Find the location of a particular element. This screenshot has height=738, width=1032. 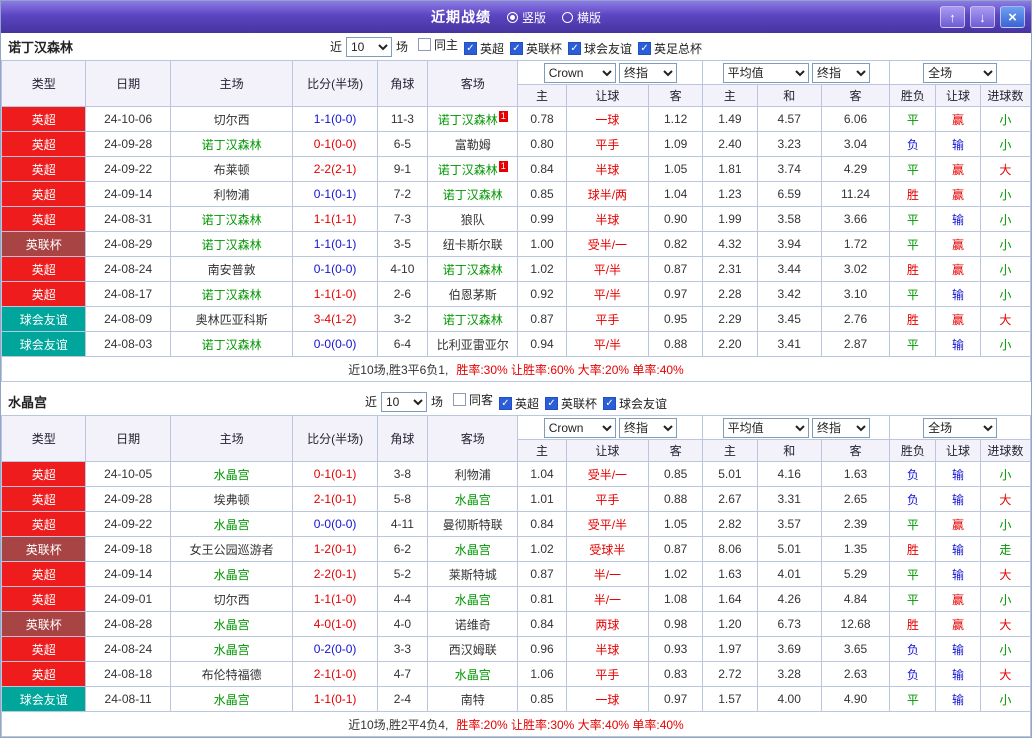

home-team: 布伦特福德 is located at coordinates (231, 674).